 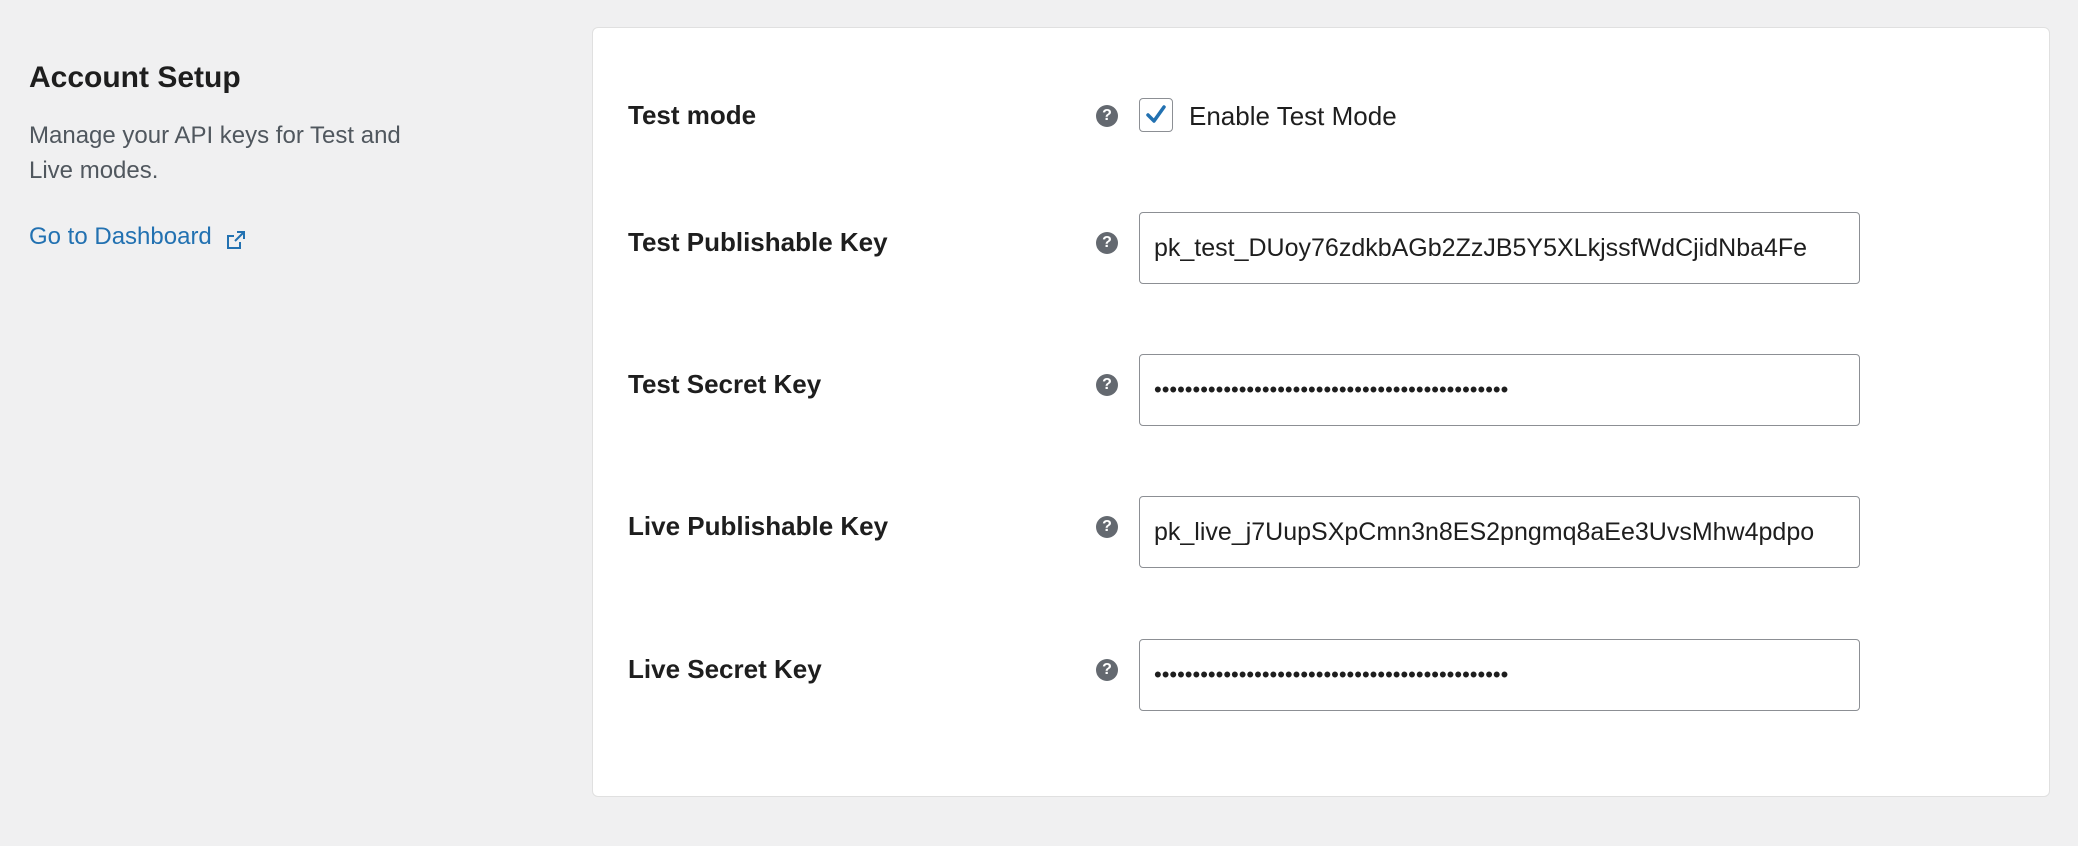 What do you see at coordinates (725, 384) in the screenshot?
I see `test-secret-key-label: Test Secret Key` at bounding box center [725, 384].